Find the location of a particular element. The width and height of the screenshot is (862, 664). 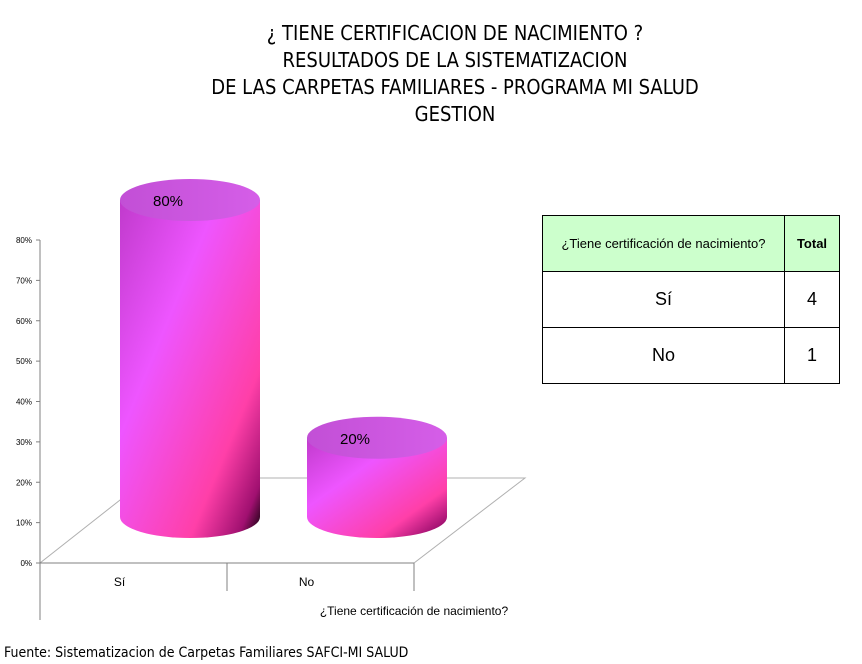

y-tick-label: 80% is located at coordinates (24, 240).